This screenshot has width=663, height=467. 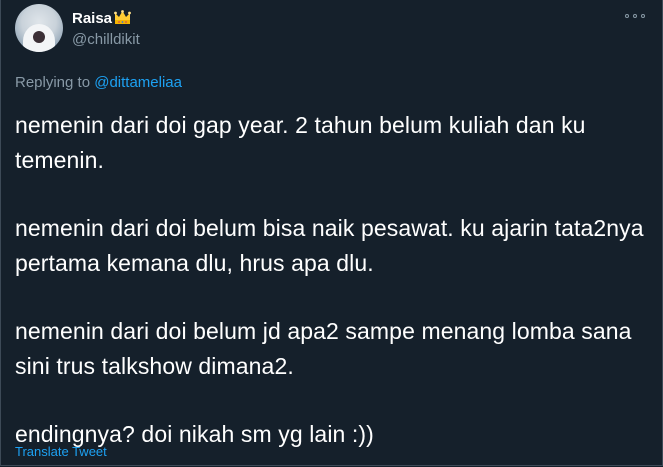 What do you see at coordinates (39, 37) in the screenshot?
I see `avatar-face-shape` at bounding box center [39, 37].